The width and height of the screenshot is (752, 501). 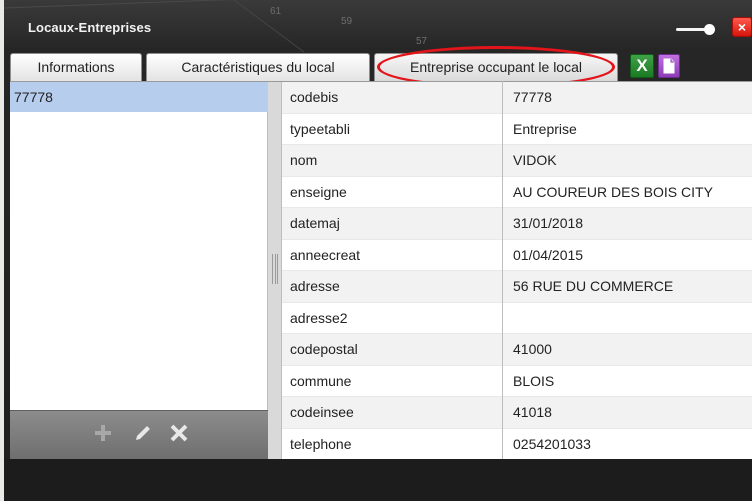 What do you see at coordinates (496, 67) in the screenshot?
I see `tab-entreprise-occupant-le-local: Entreprise occupant le local` at bounding box center [496, 67].